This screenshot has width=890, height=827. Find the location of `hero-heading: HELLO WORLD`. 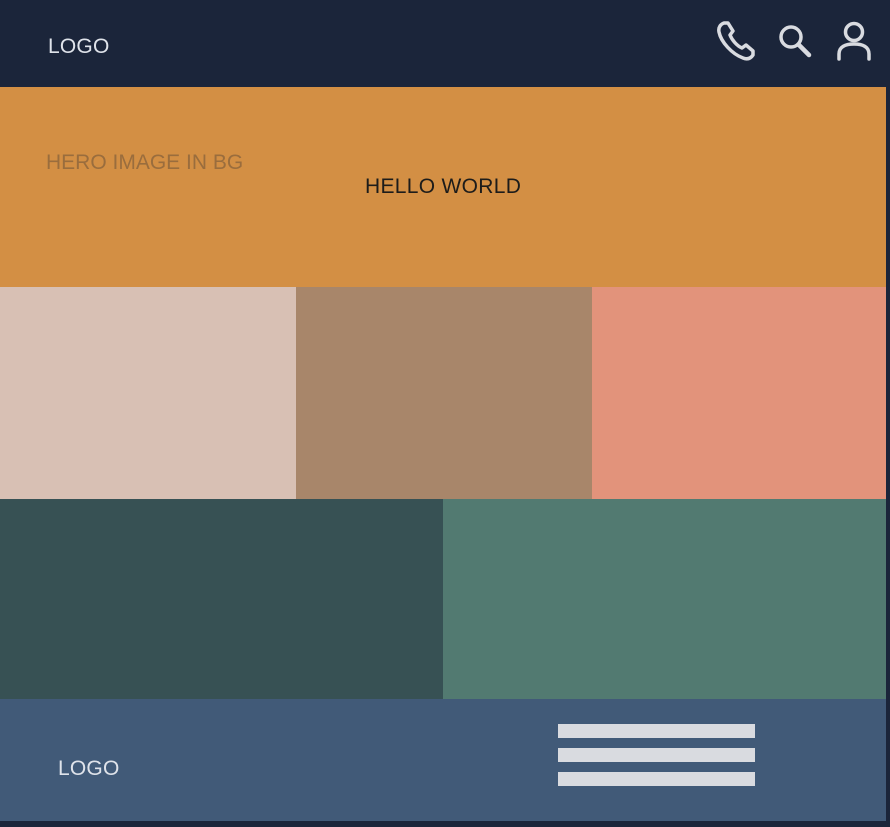

hero-heading: HELLO WORLD is located at coordinates (443, 186).